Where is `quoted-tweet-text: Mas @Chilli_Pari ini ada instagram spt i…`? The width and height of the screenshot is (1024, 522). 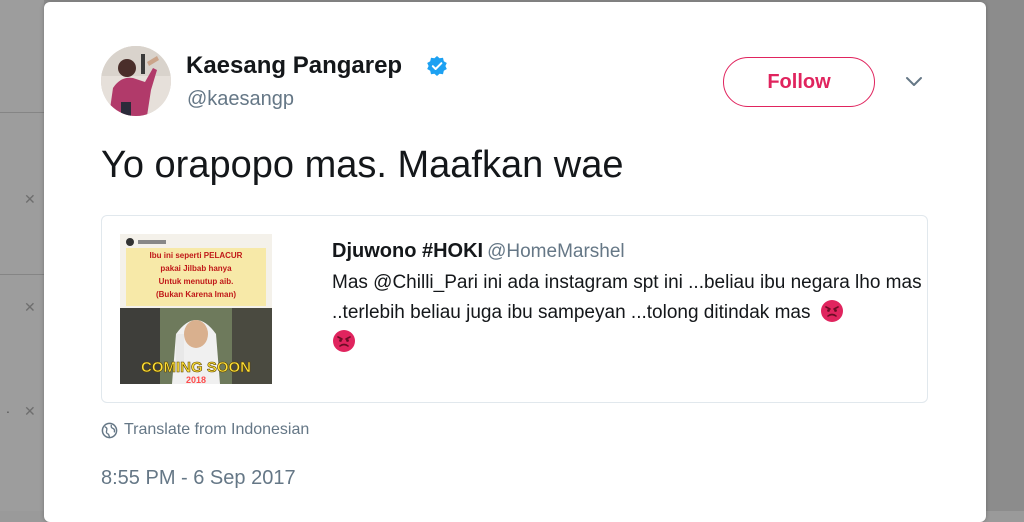 quoted-tweet-text: Mas @Chilli_Pari ini ada instagram spt i… is located at coordinates (627, 313).